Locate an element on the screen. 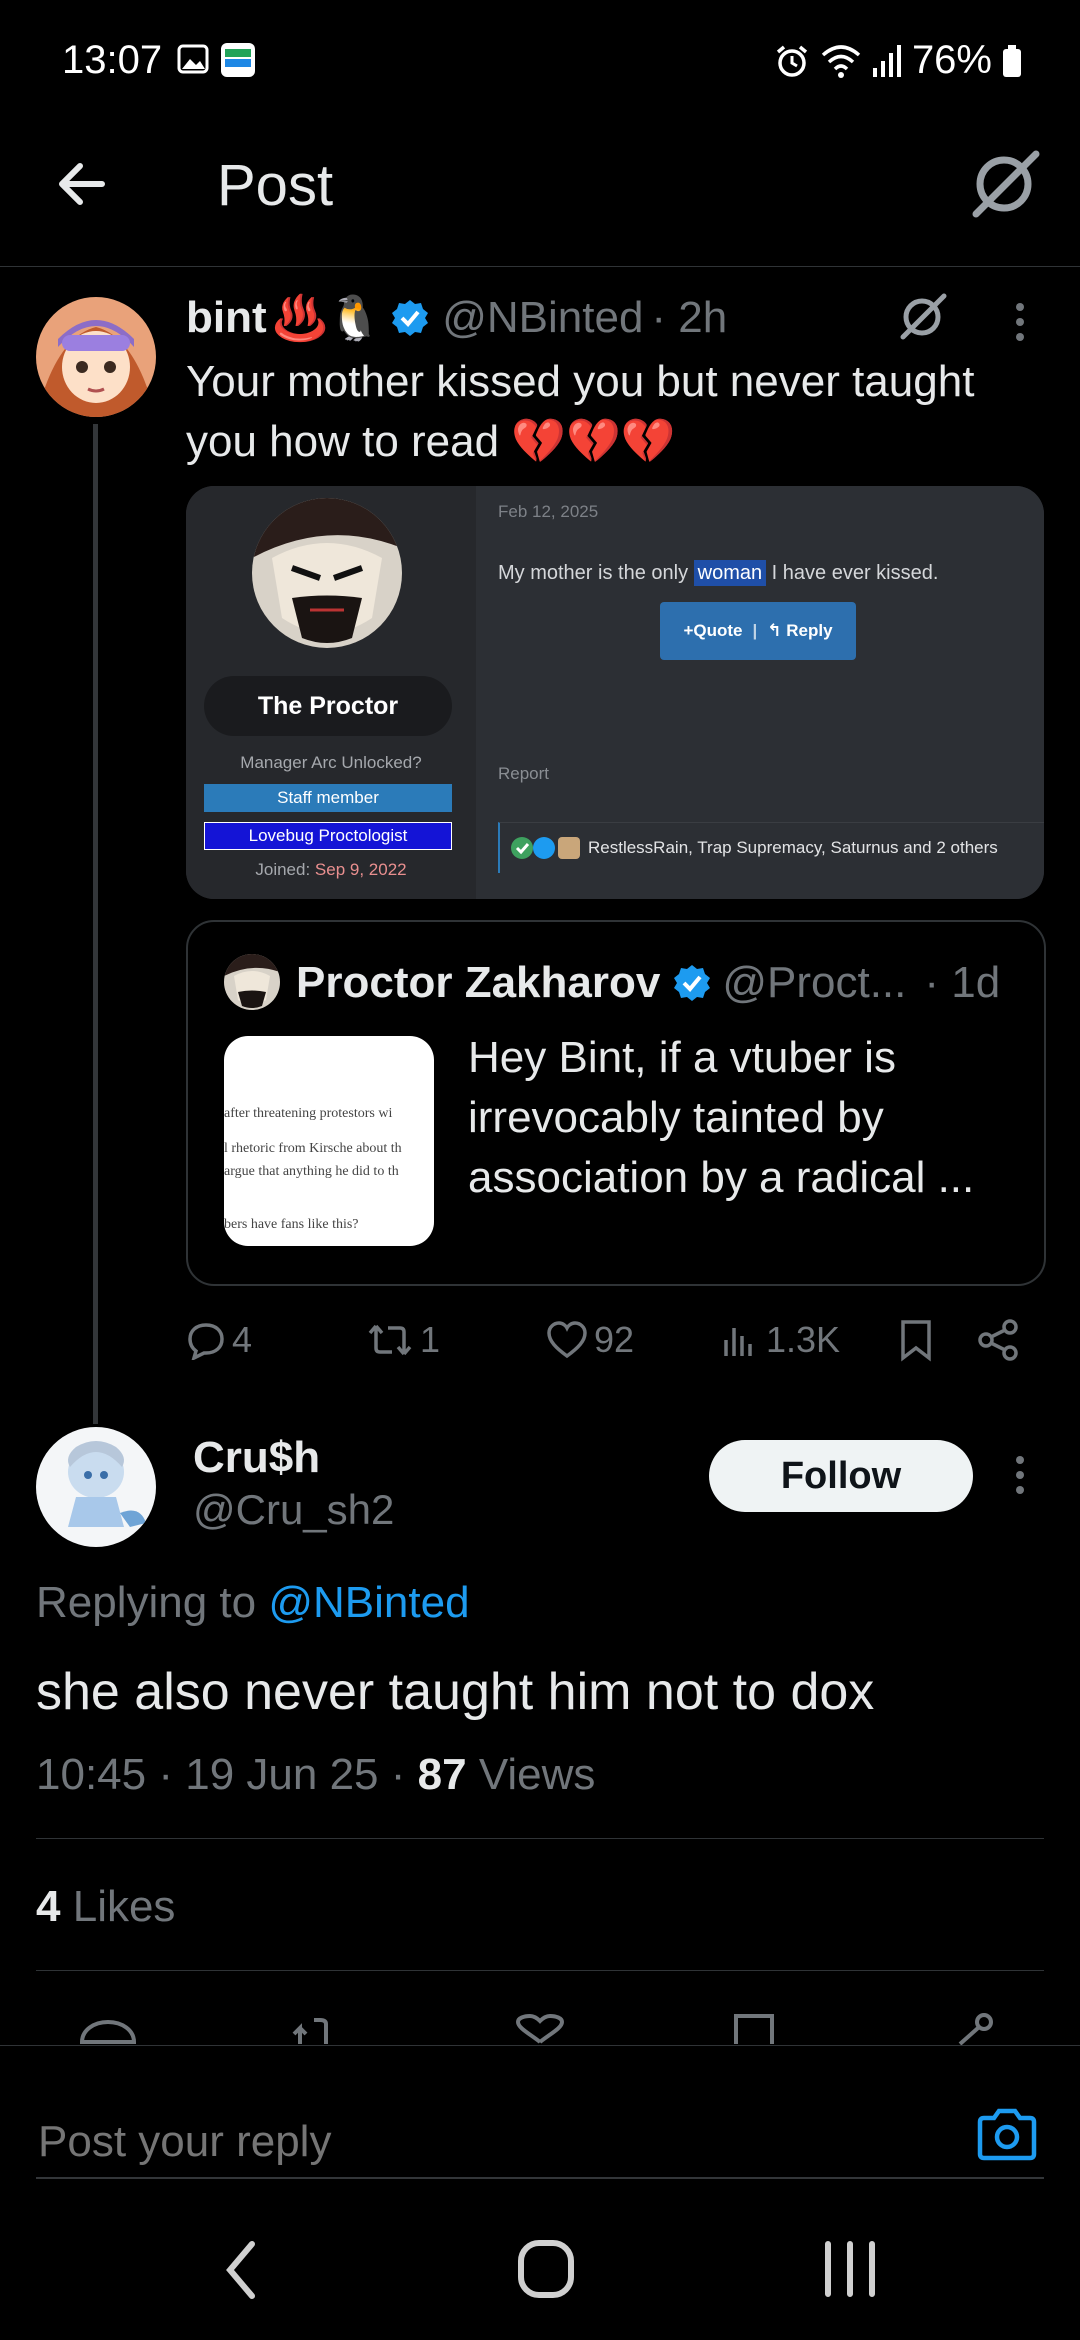 Image resolution: width=1080 pixels, height=2340 pixels. views-action: 1.3K is located at coordinates (780, 1340).